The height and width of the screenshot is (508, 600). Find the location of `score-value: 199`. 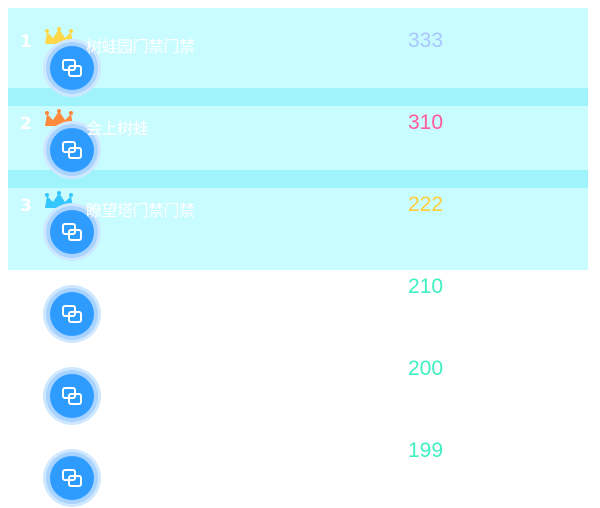

score-value: 199 is located at coordinates (426, 450).